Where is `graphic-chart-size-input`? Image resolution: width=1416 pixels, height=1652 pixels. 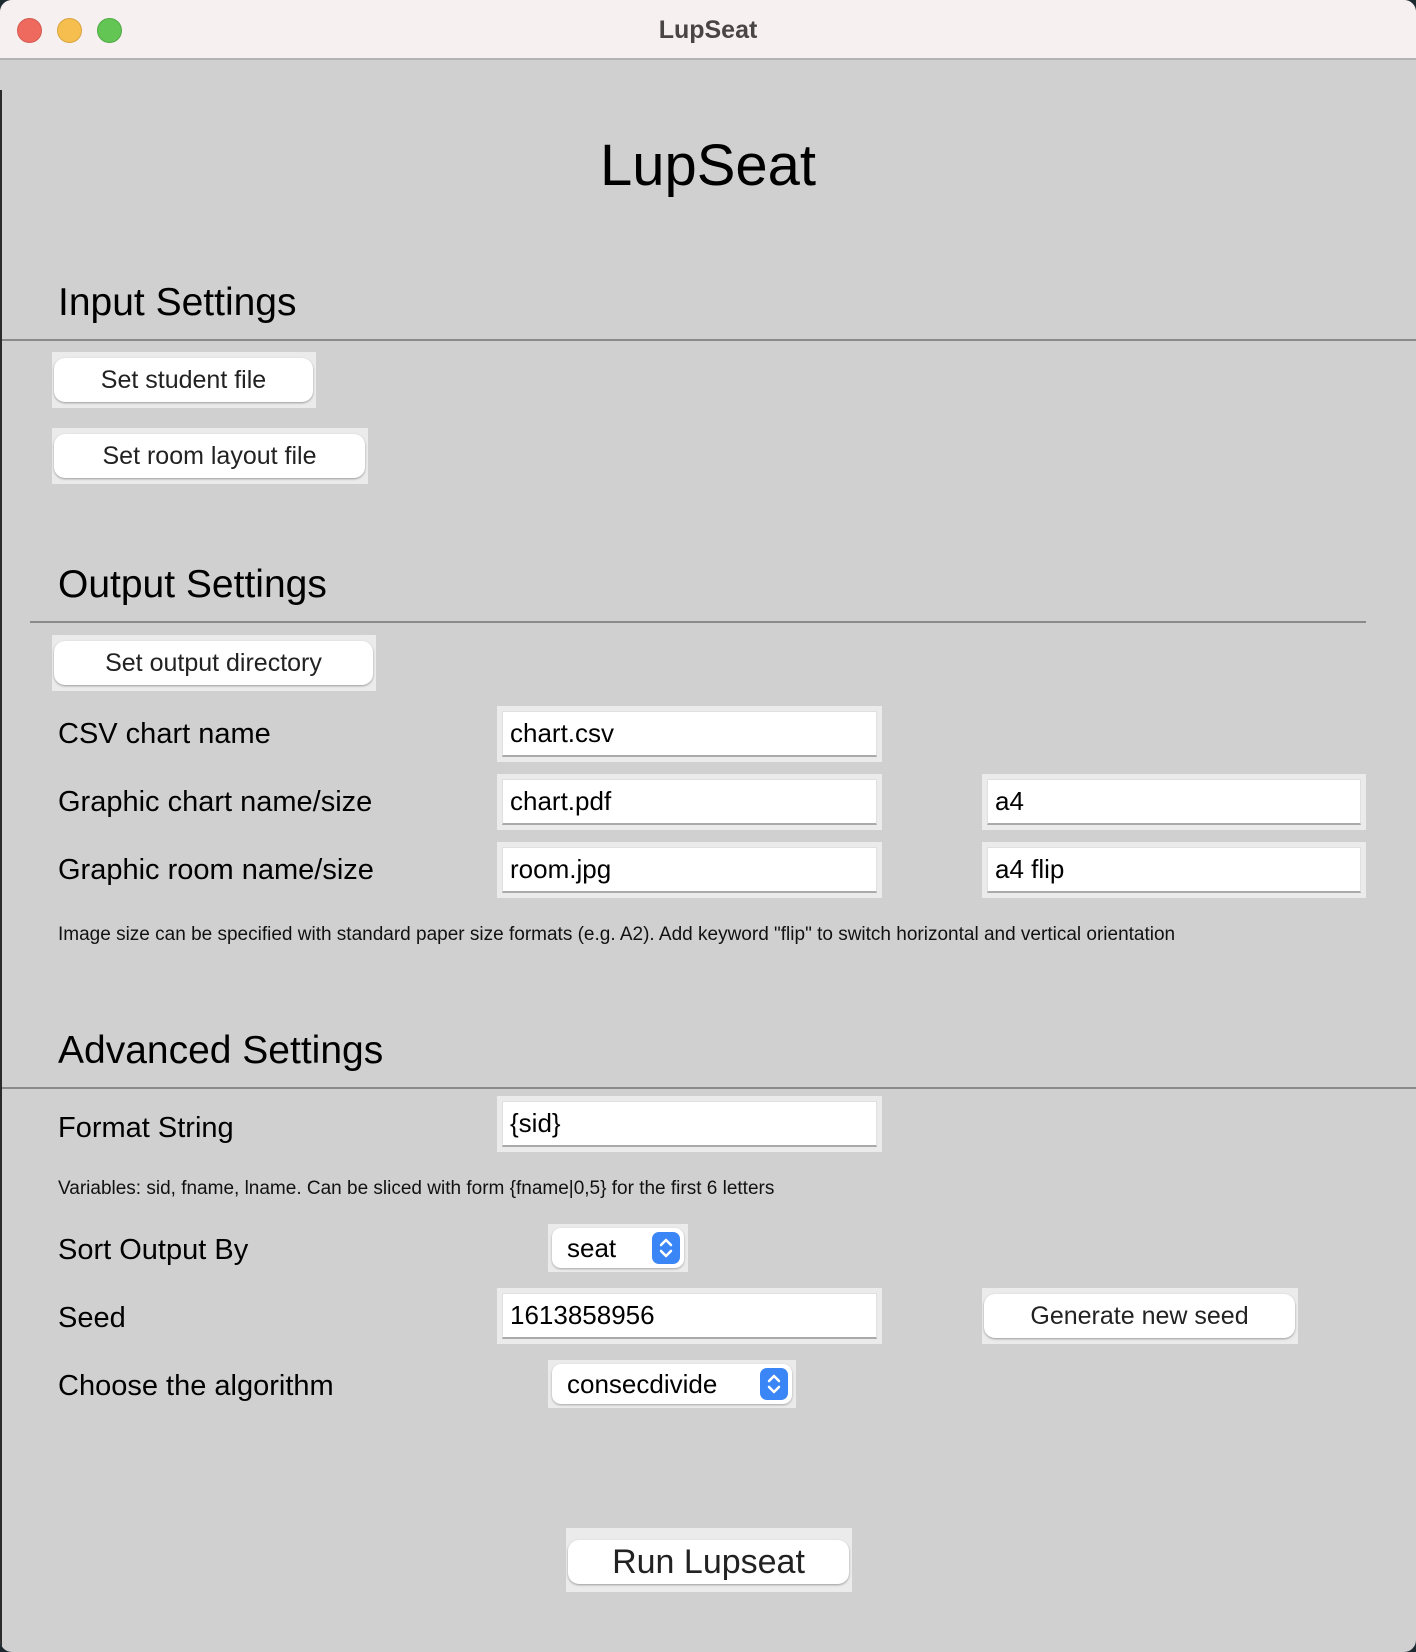
graphic-chart-size-input is located at coordinates (1174, 802).